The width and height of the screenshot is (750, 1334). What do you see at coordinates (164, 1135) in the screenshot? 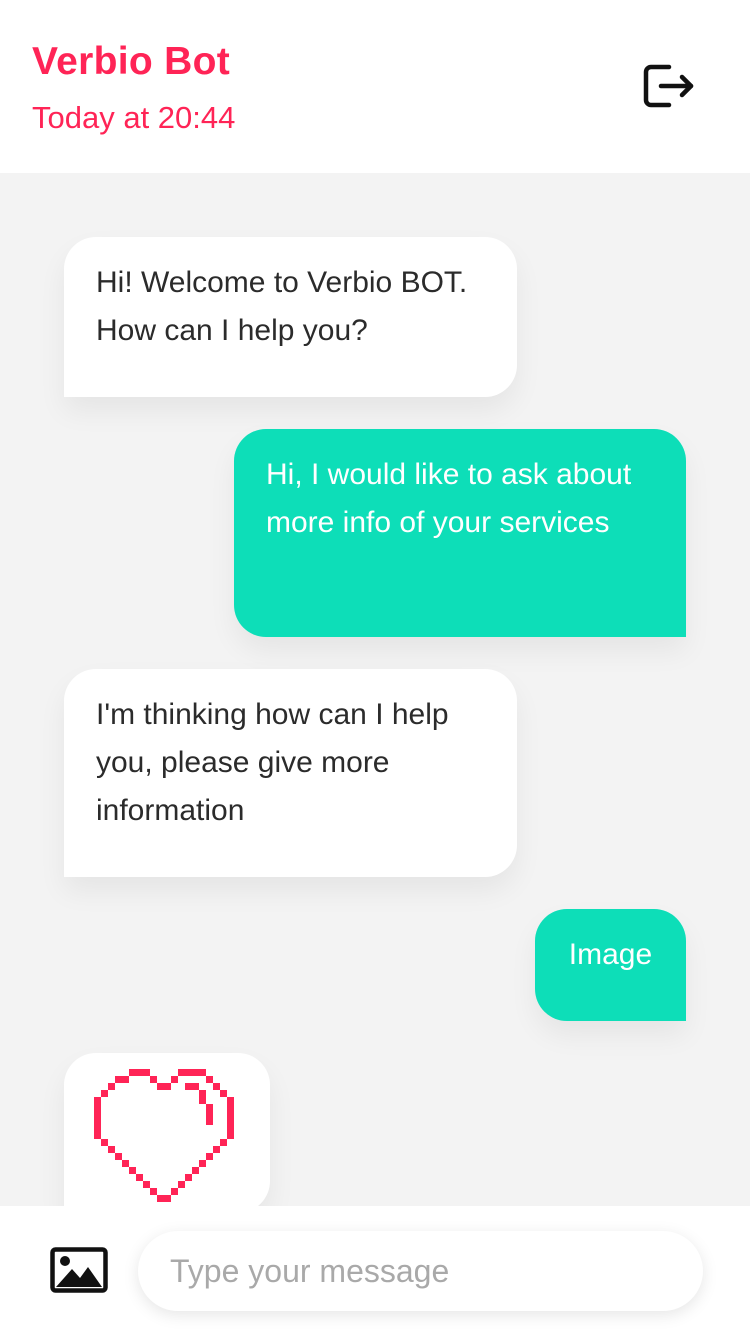
I see `pixel-heart-image` at bounding box center [164, 1135].